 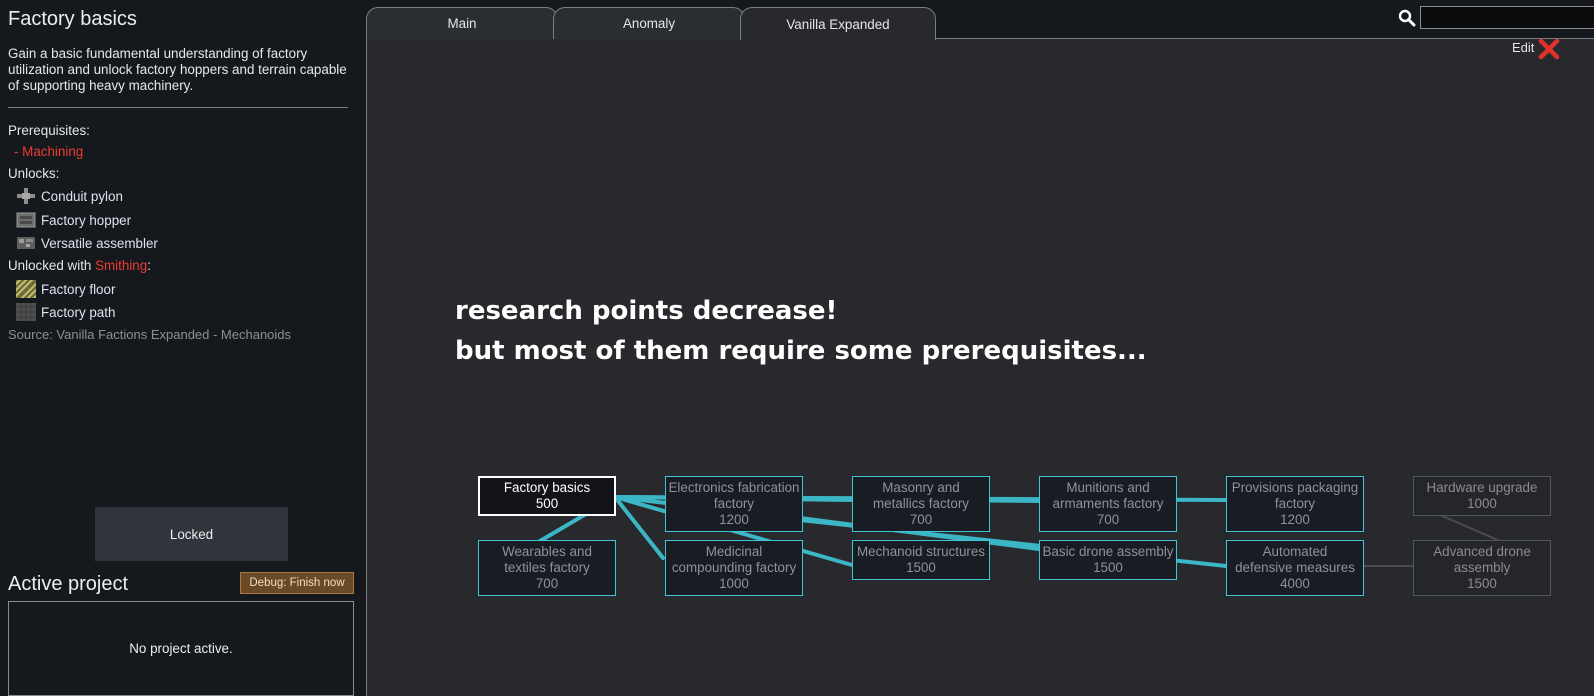 What do you see at coordinates (921, 495) in the screenshot?
I see `node-label: Masonry and metallics factory` at bounding box center [921, 495].